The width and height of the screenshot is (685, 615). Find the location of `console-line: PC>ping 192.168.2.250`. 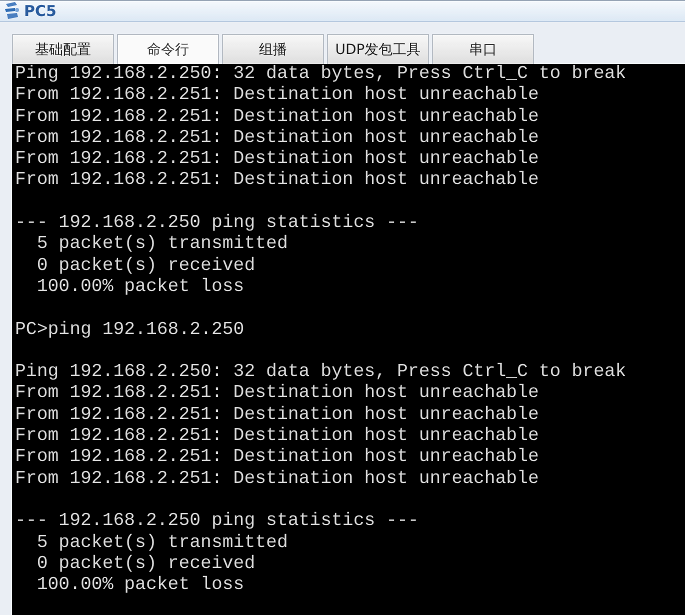

console-line: PC>ping 192.168.2.250 is located at coordinates (129, 330).